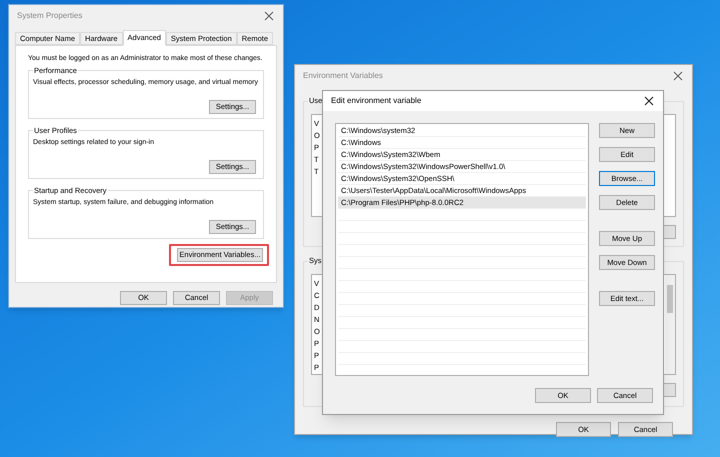 This screenshot has width=720, height=457. Describe the element at coordinates (670, 324) in the screenshot. I see `scrollbar` at that location.